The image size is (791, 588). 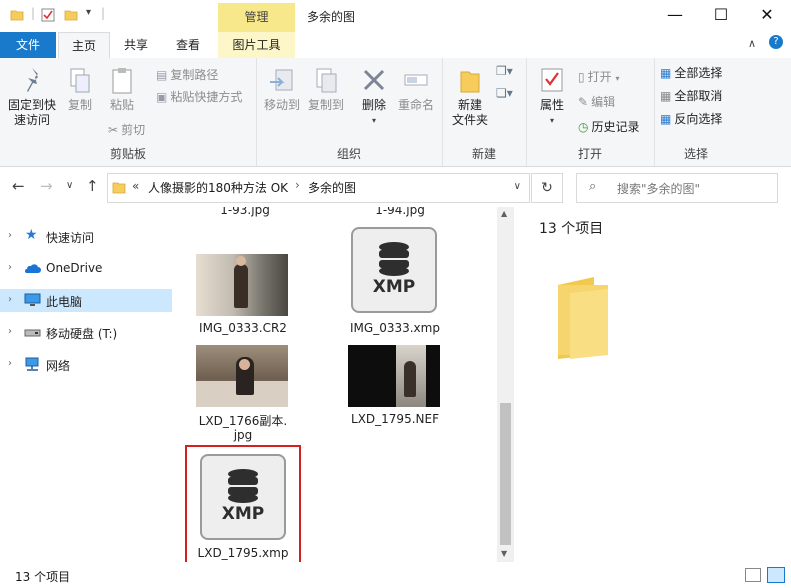 I want to click on paste-icon, so click(x=122, y=81).